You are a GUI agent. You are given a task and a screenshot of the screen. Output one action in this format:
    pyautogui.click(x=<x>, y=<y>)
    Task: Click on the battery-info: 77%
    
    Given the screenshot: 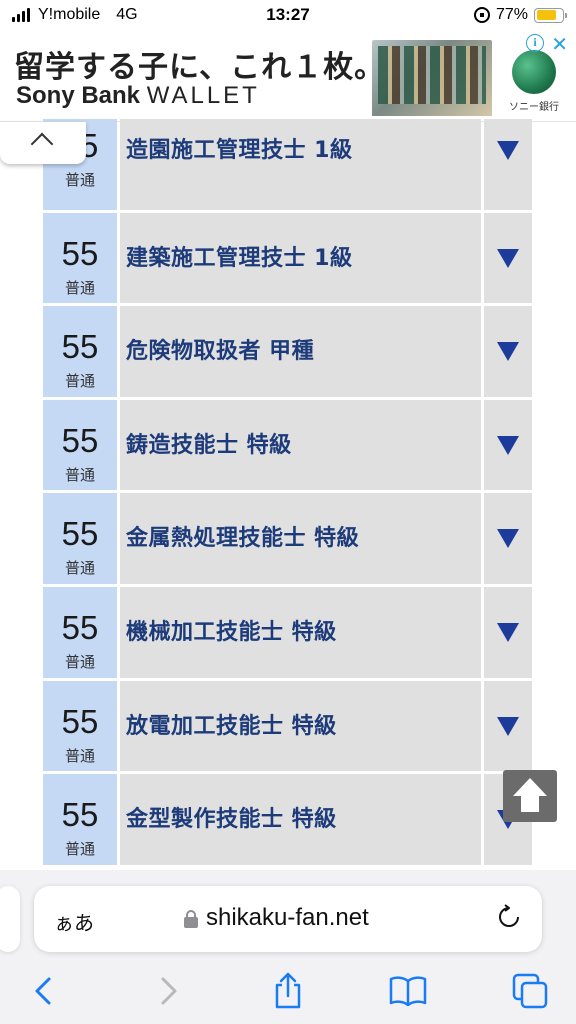 What is the action you would take?
    pyautogui.click(x=520, y=15)
    